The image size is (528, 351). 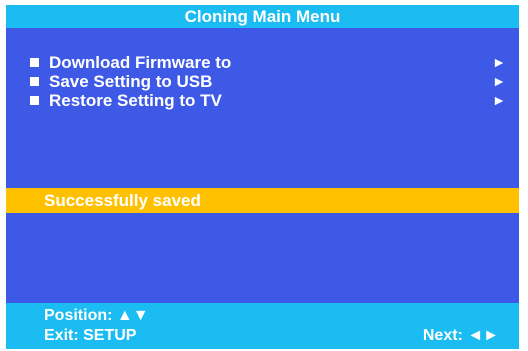 I want to click on menu-item-label: Download Firmware to, so click(x=140, y=62).